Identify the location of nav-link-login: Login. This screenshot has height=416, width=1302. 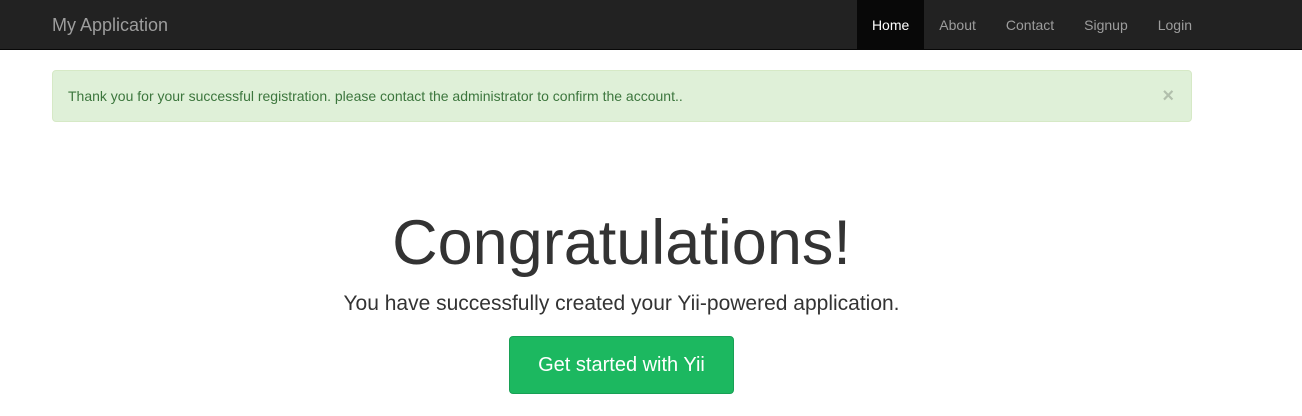
(1175, 25).